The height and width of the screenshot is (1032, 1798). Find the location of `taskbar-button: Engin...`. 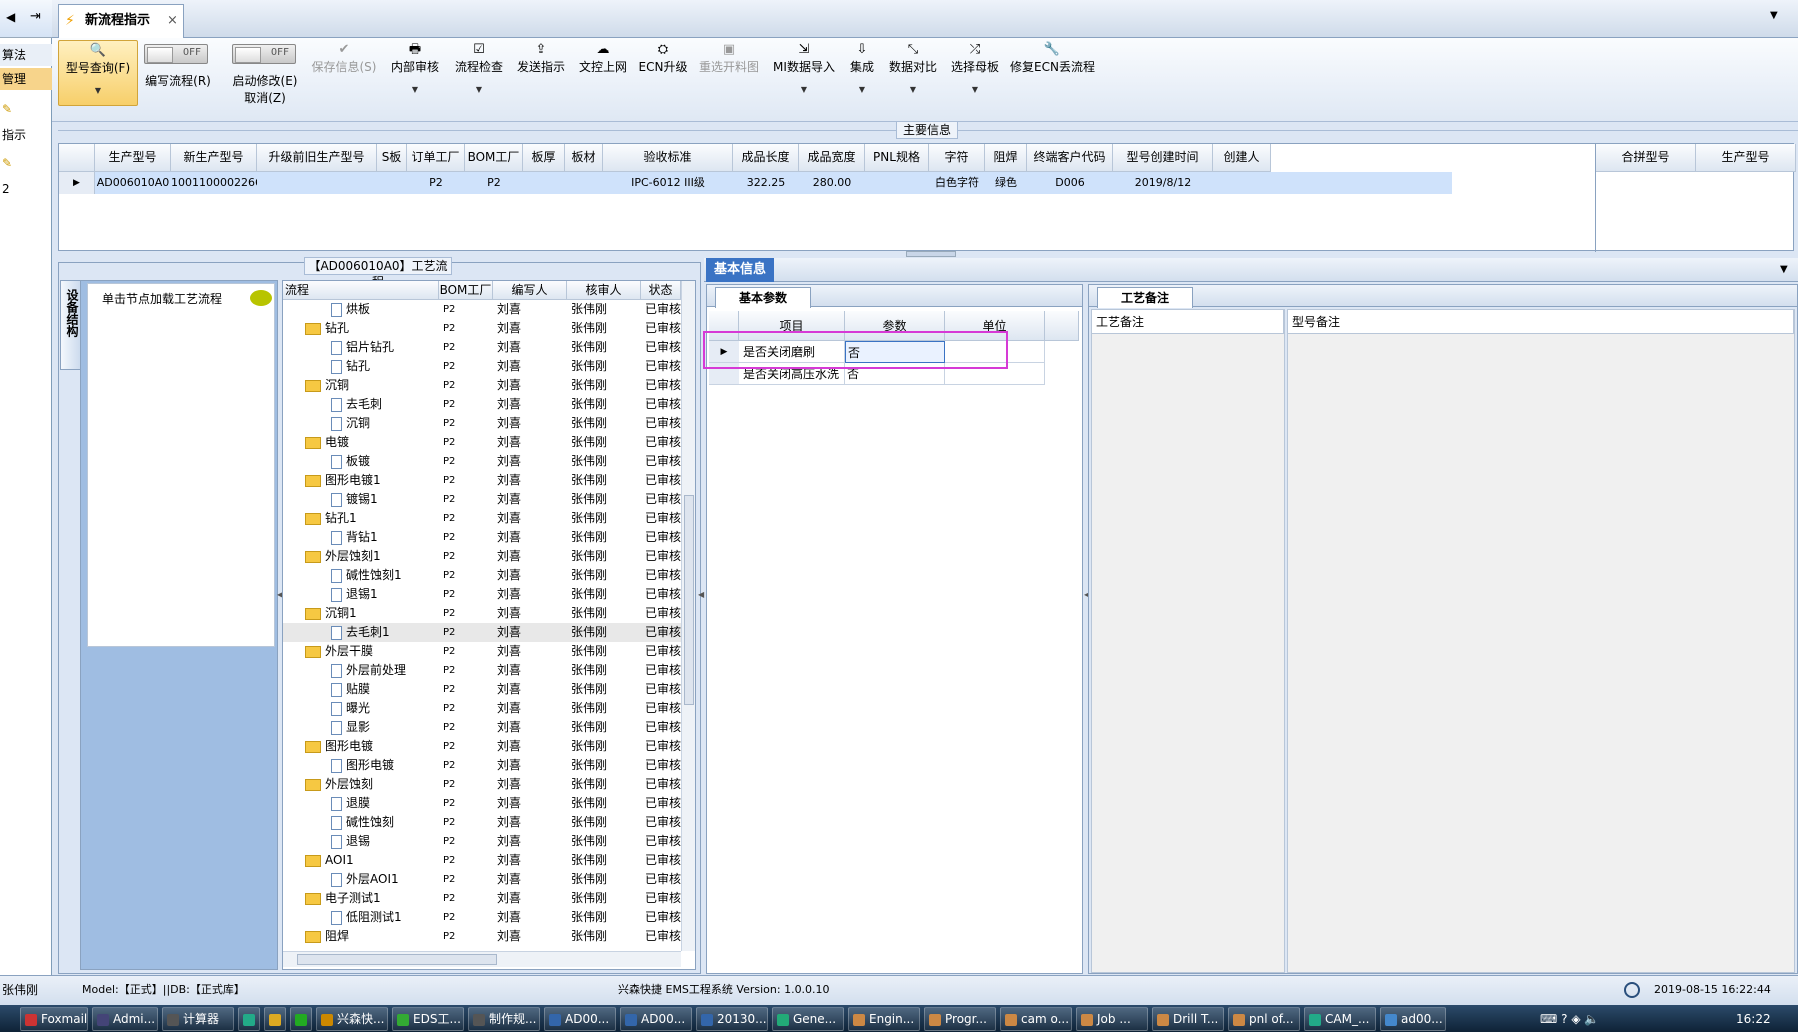

taskbar-button: Engin... is located at coordinates (884, 1019).